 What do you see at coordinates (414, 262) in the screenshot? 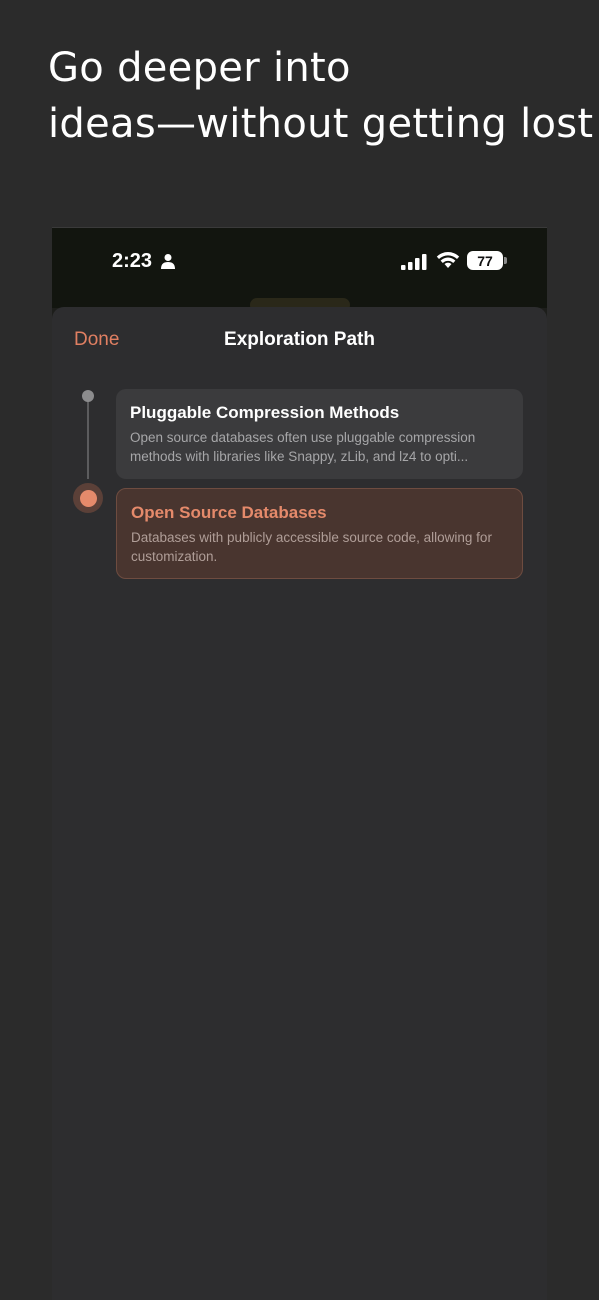
I see `cellular-signal-icon` at bounding box center [414, 262].